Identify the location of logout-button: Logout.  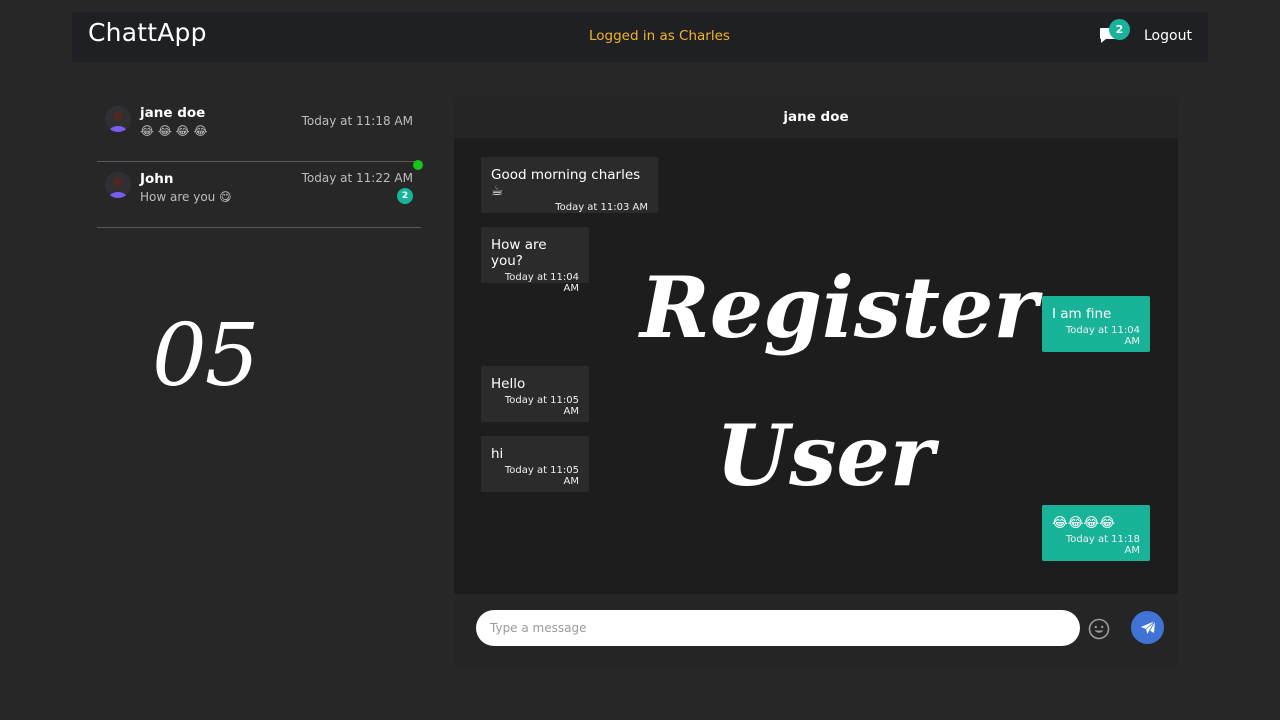
(1168, 36).